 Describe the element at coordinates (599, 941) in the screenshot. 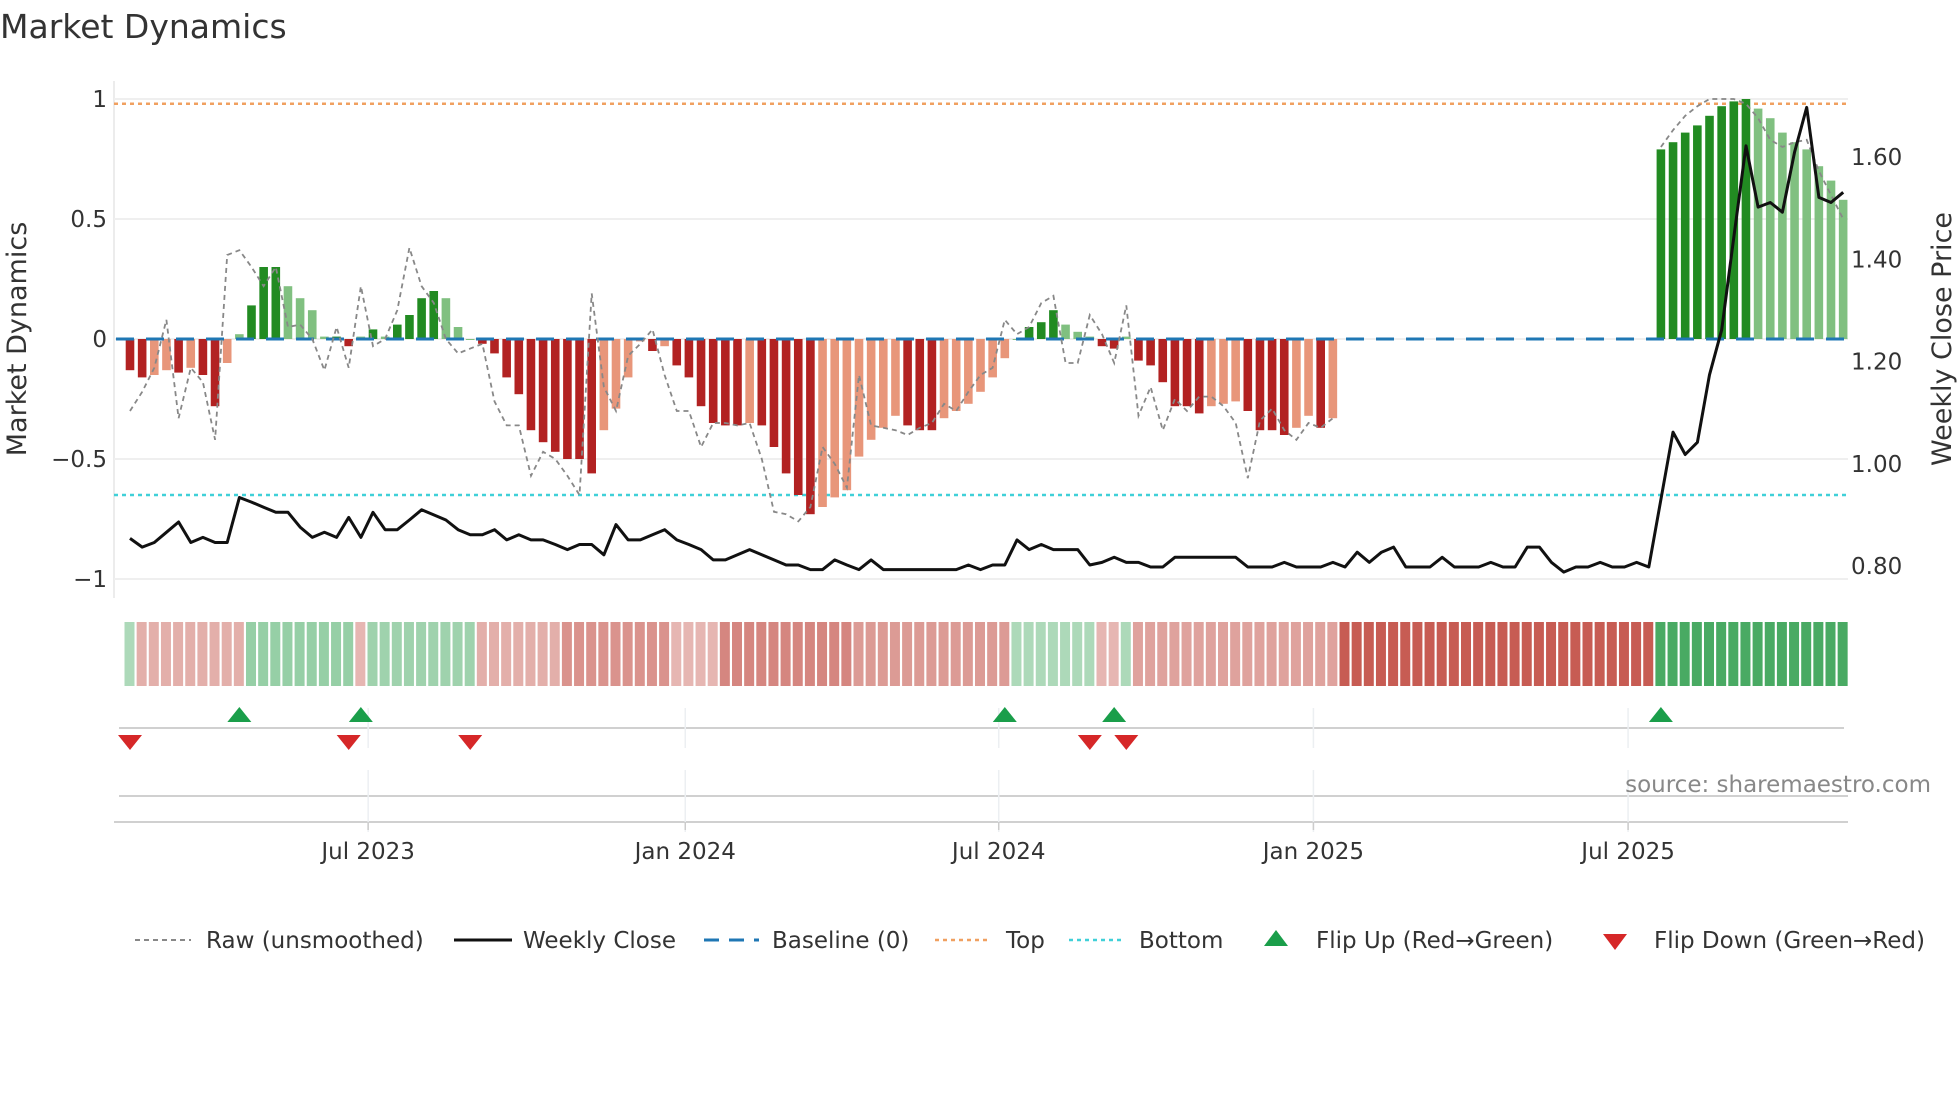

I see `legend-close: Weekly Close` at that location.